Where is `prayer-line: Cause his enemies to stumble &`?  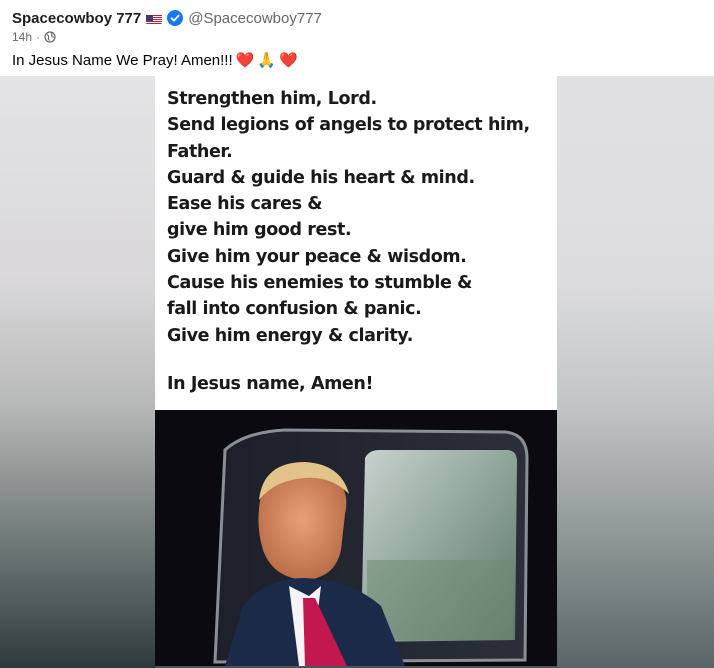
prayer-line: Cause his enemies to stumble & is located at coordinates (319, 283).